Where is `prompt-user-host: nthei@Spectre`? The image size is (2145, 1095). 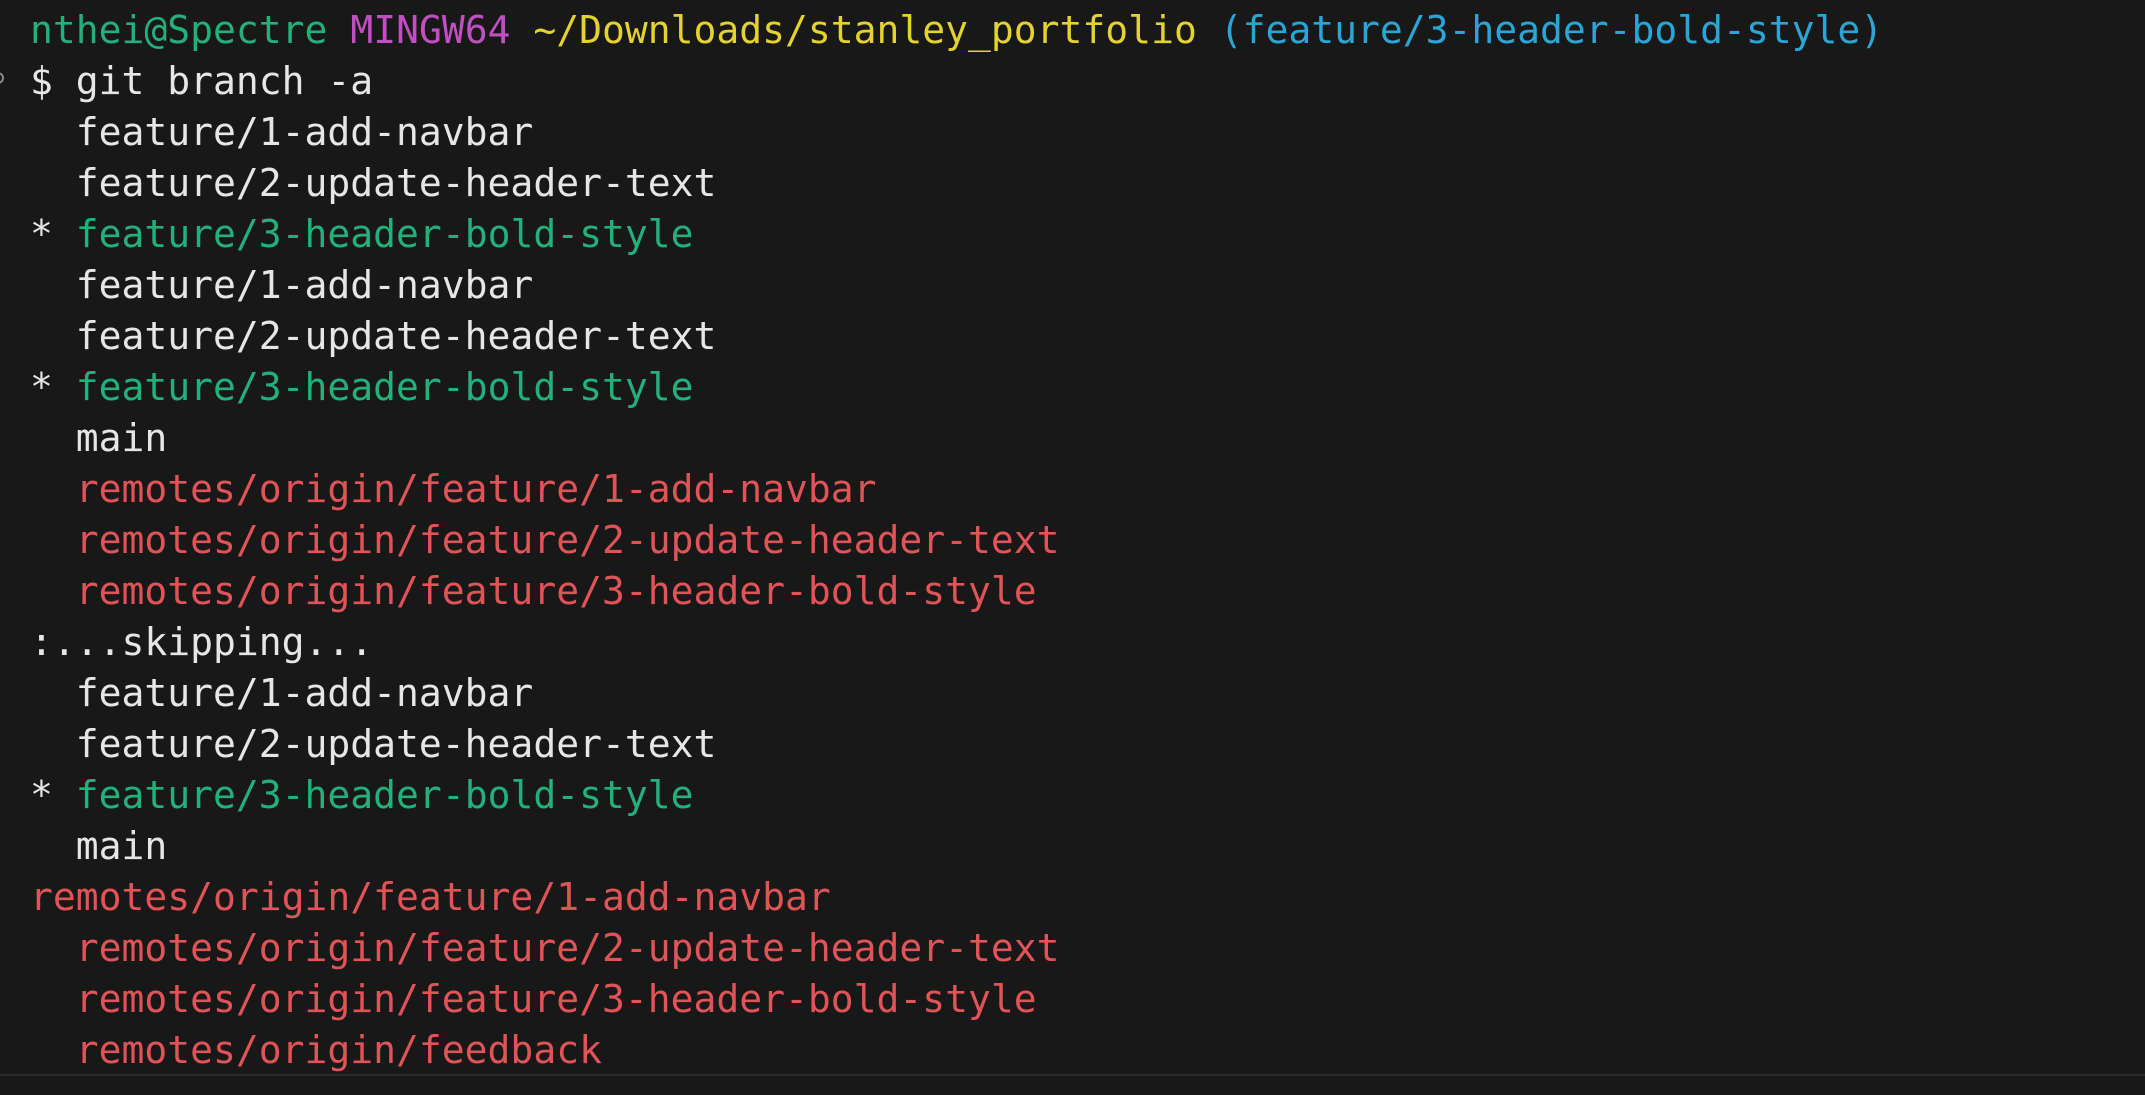
prompt-user-host: nthei@Spectre is located at coordinates (179, 30).